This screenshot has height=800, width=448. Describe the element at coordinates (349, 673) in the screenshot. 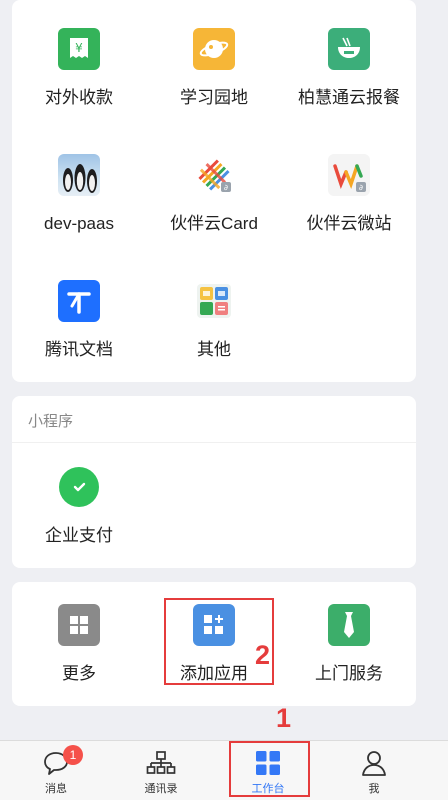

I see `app-label: 上门服务` at that location.